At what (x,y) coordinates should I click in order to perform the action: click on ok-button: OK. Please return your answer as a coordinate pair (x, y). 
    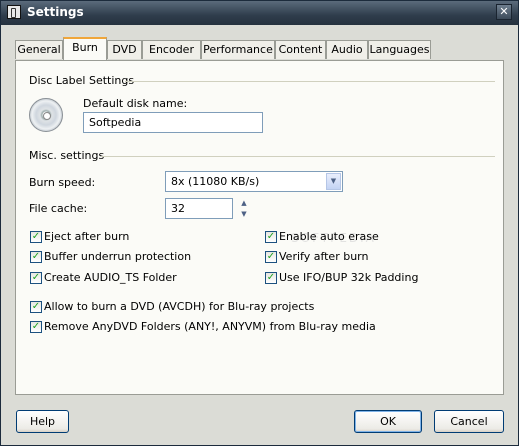
    Looking at the image, I should click on (388, 421).